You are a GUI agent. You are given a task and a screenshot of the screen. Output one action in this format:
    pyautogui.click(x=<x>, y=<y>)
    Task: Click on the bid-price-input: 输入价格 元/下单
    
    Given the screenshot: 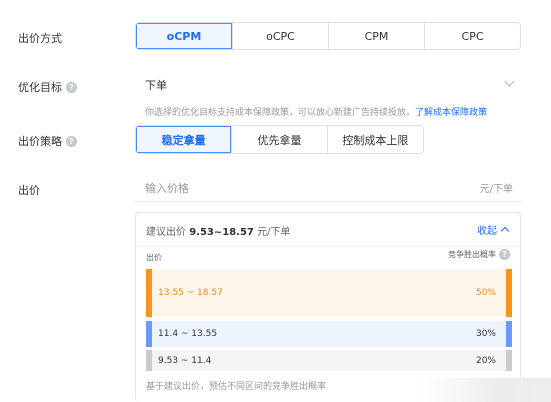 What is the action you would take?
    pyautogui.click(x=328, y=188)
    